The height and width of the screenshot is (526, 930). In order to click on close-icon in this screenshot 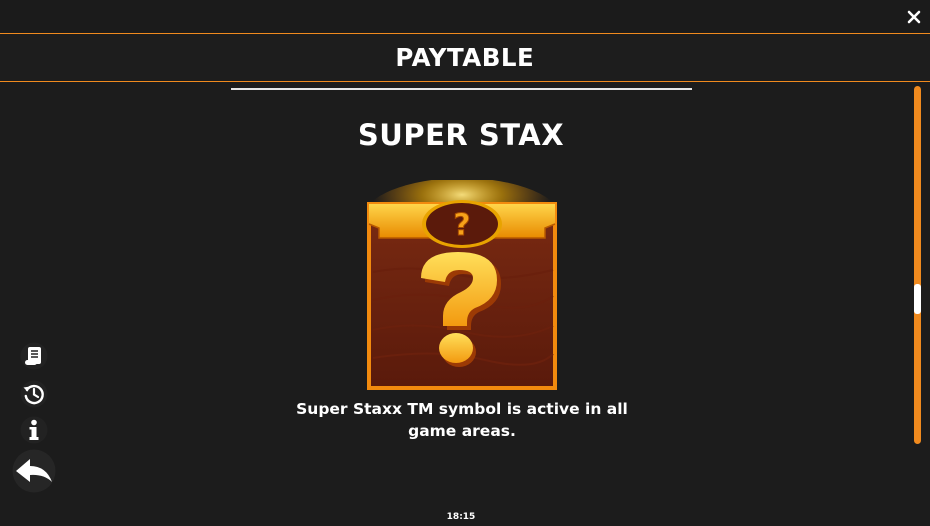, I will do `click(914, 17)`.